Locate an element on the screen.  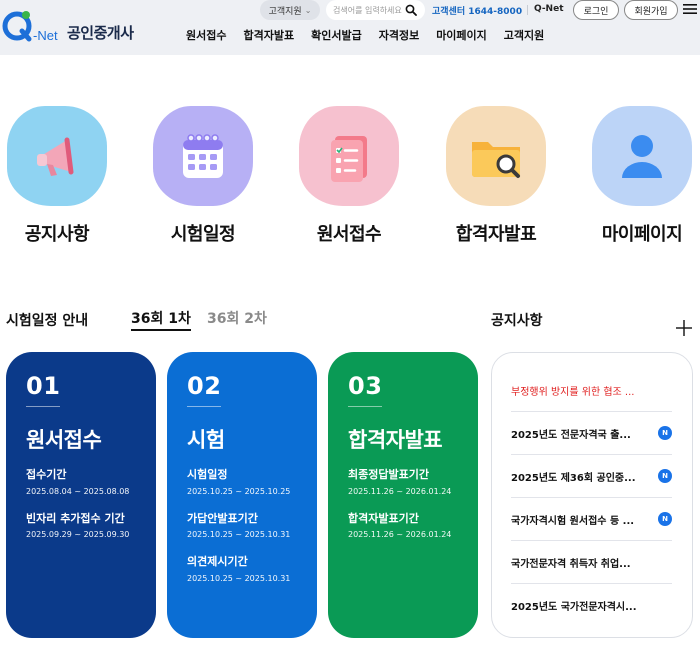
svg-text: -Net is located at coordinates (45, 35).